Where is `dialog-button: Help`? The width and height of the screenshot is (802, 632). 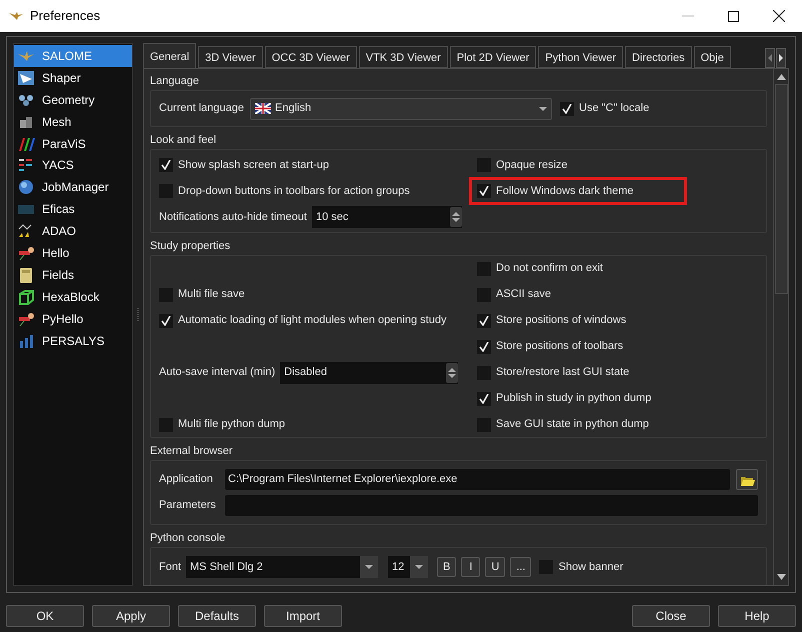
dialog-button: Help is located at coordinates (757, 616).